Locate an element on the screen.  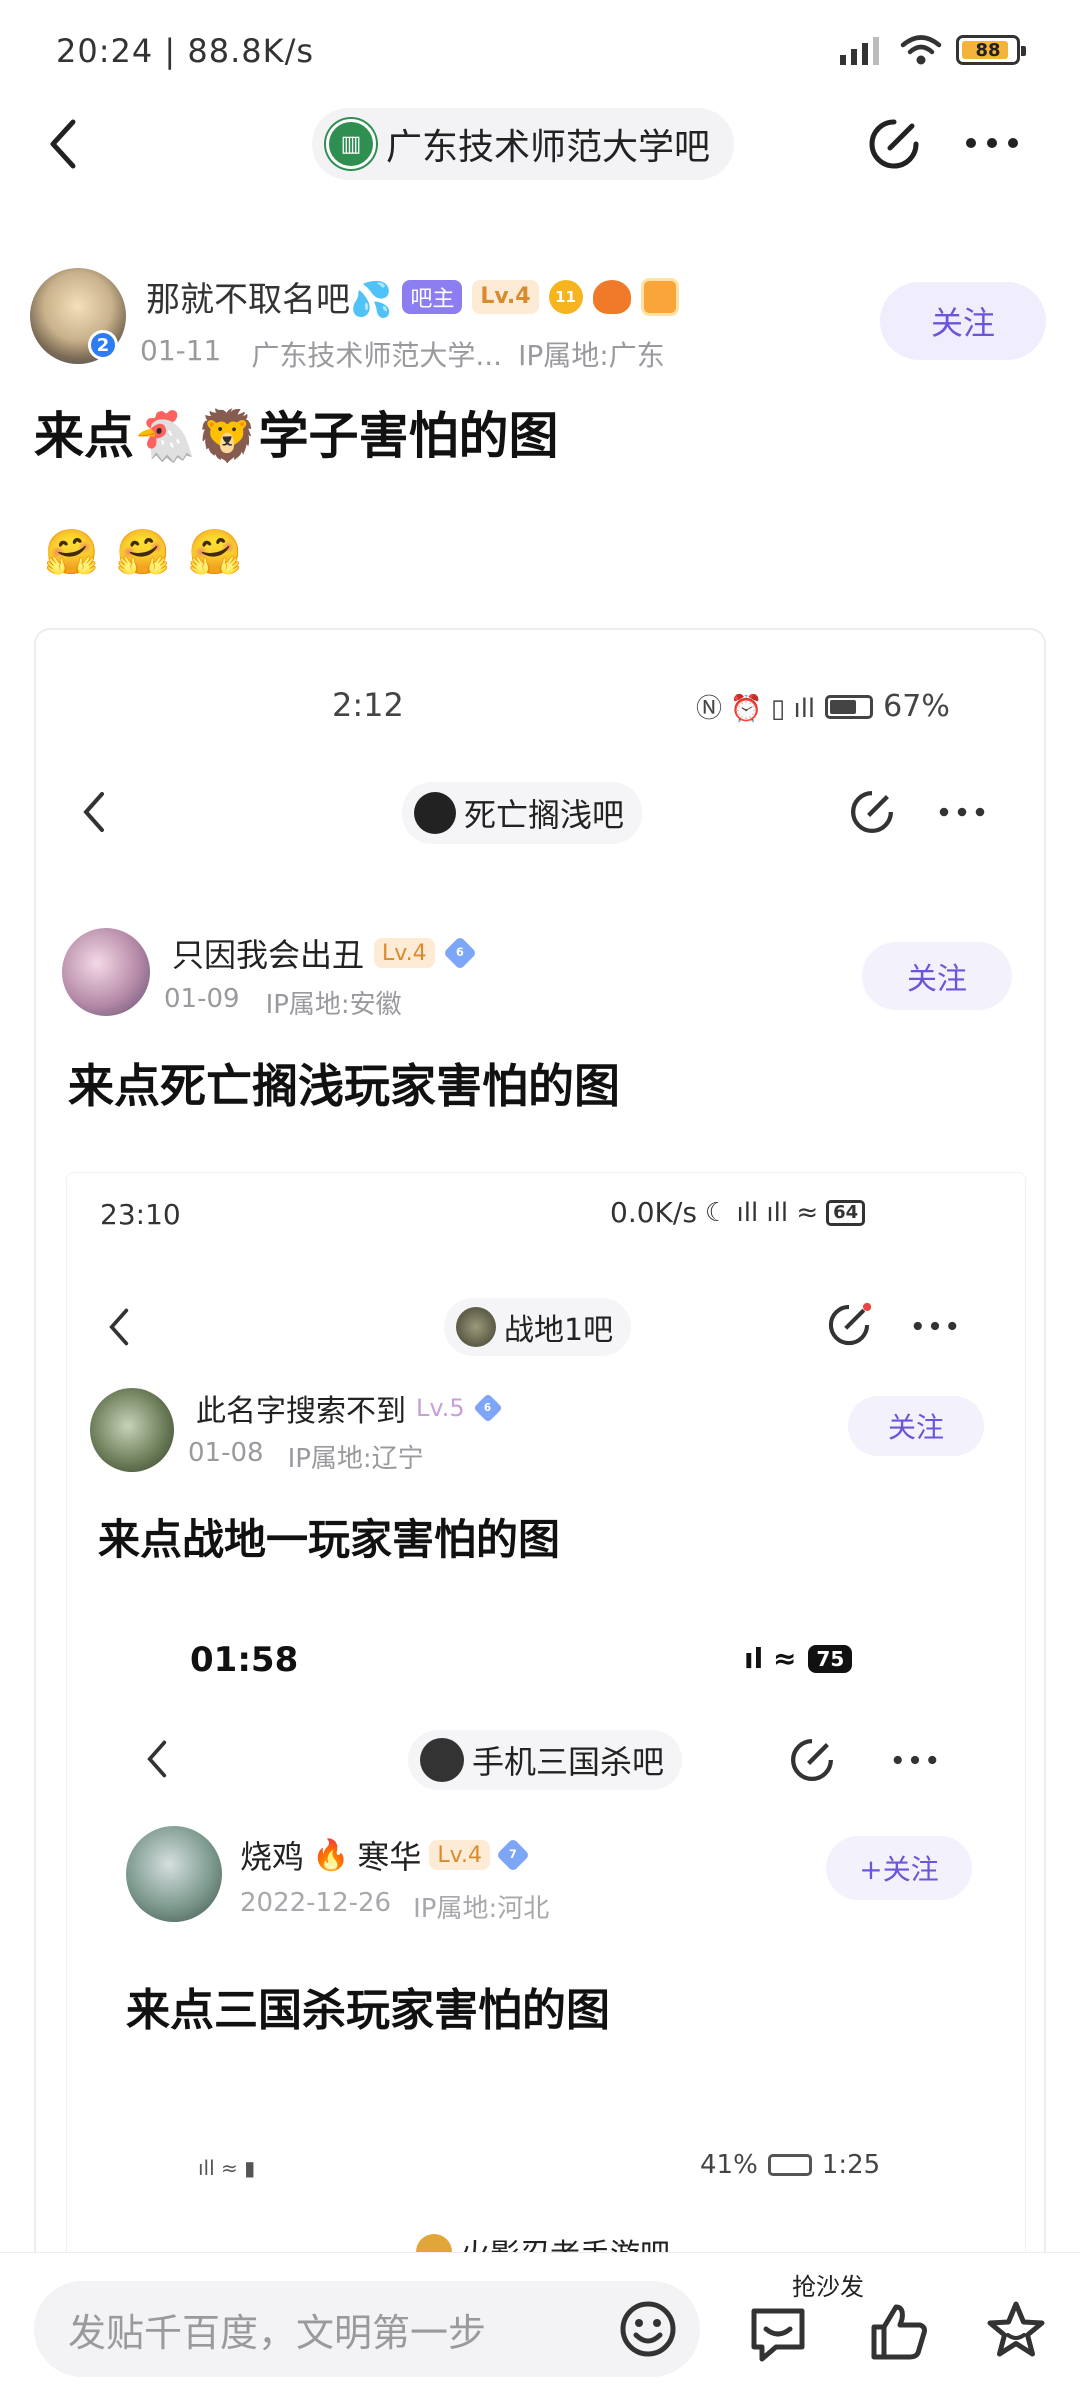
heart-badge-icon is located at coordinates (659, 296).